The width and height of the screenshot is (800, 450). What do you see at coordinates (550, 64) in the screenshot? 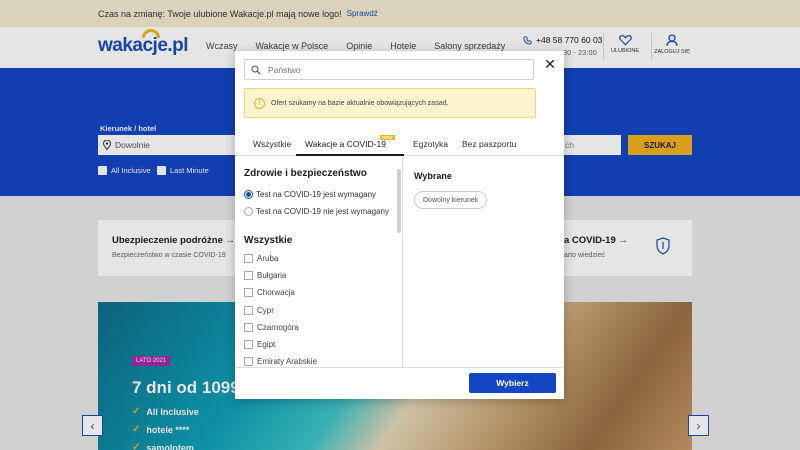
I see `close-icon: ✕` at bounding box center [550, 64].